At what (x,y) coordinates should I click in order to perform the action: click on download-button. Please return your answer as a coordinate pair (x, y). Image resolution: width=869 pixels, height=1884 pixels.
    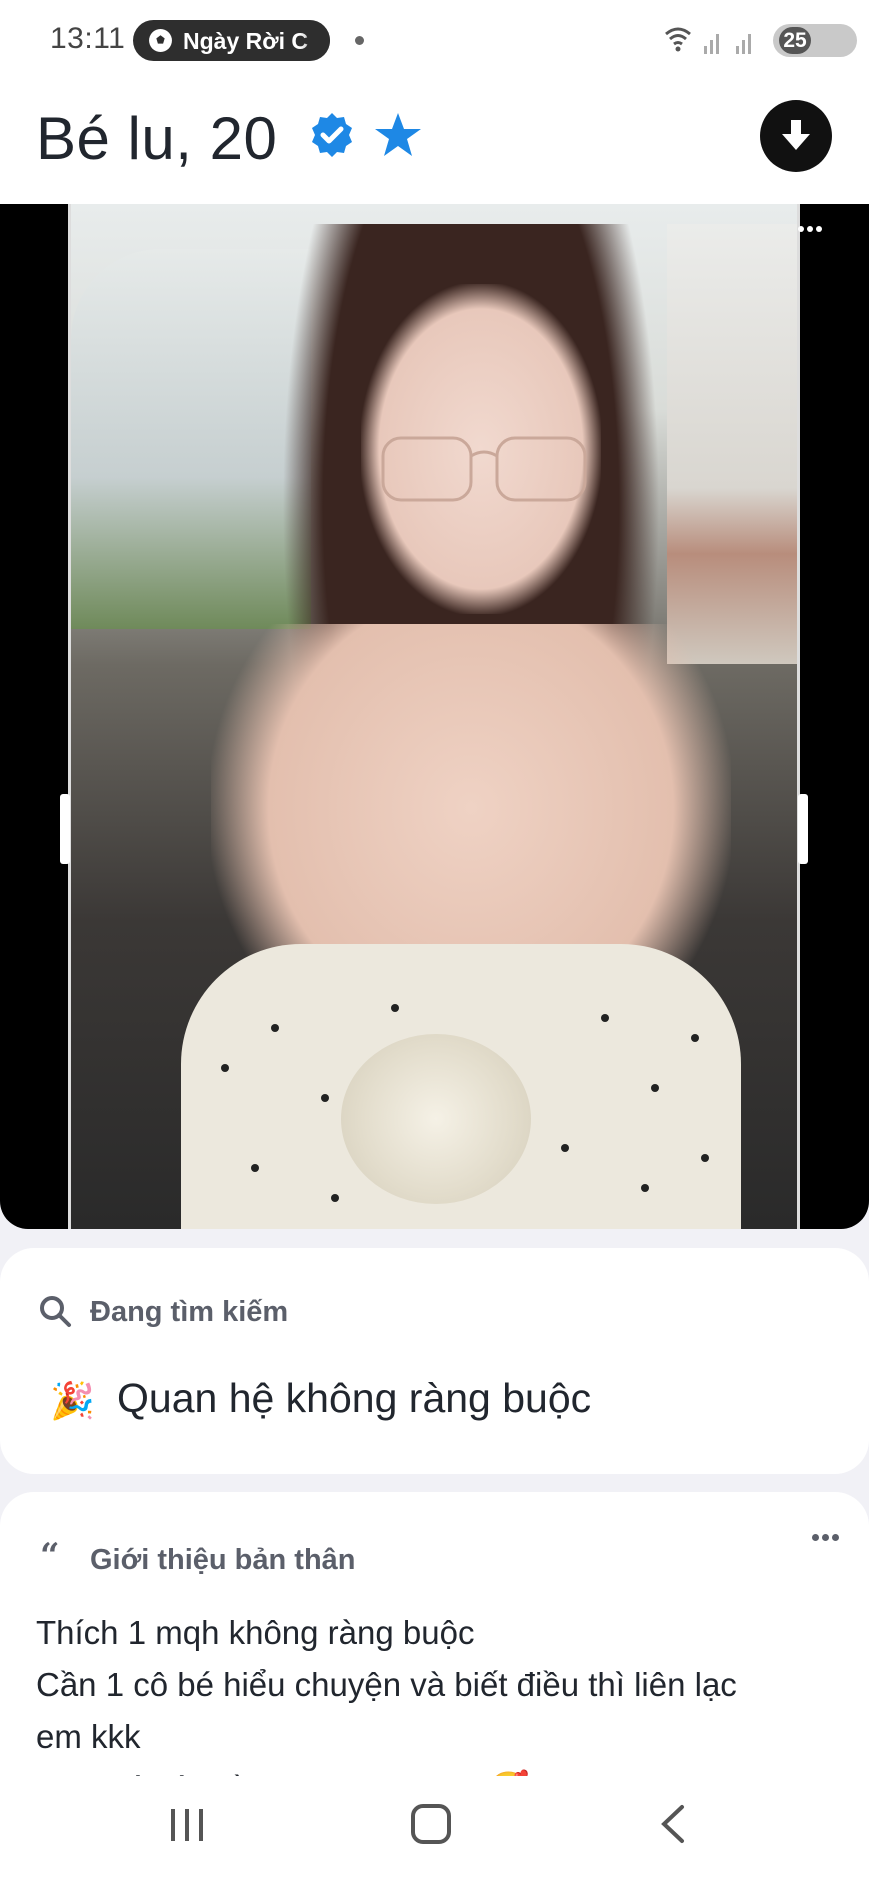
    Looking at the image, I should click on (796, 136).